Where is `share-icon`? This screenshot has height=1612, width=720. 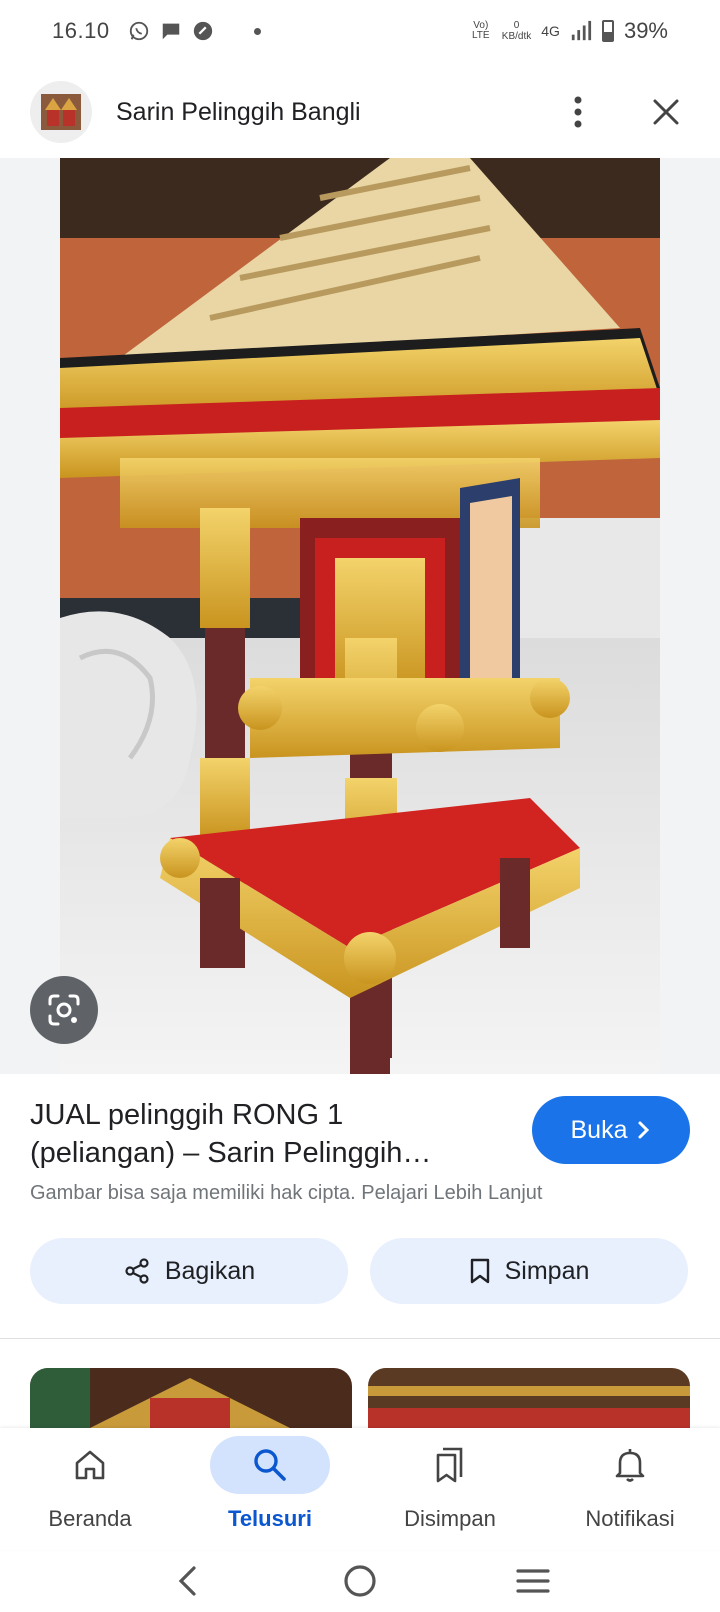
share-icon is located at coordinates (137, 1271).